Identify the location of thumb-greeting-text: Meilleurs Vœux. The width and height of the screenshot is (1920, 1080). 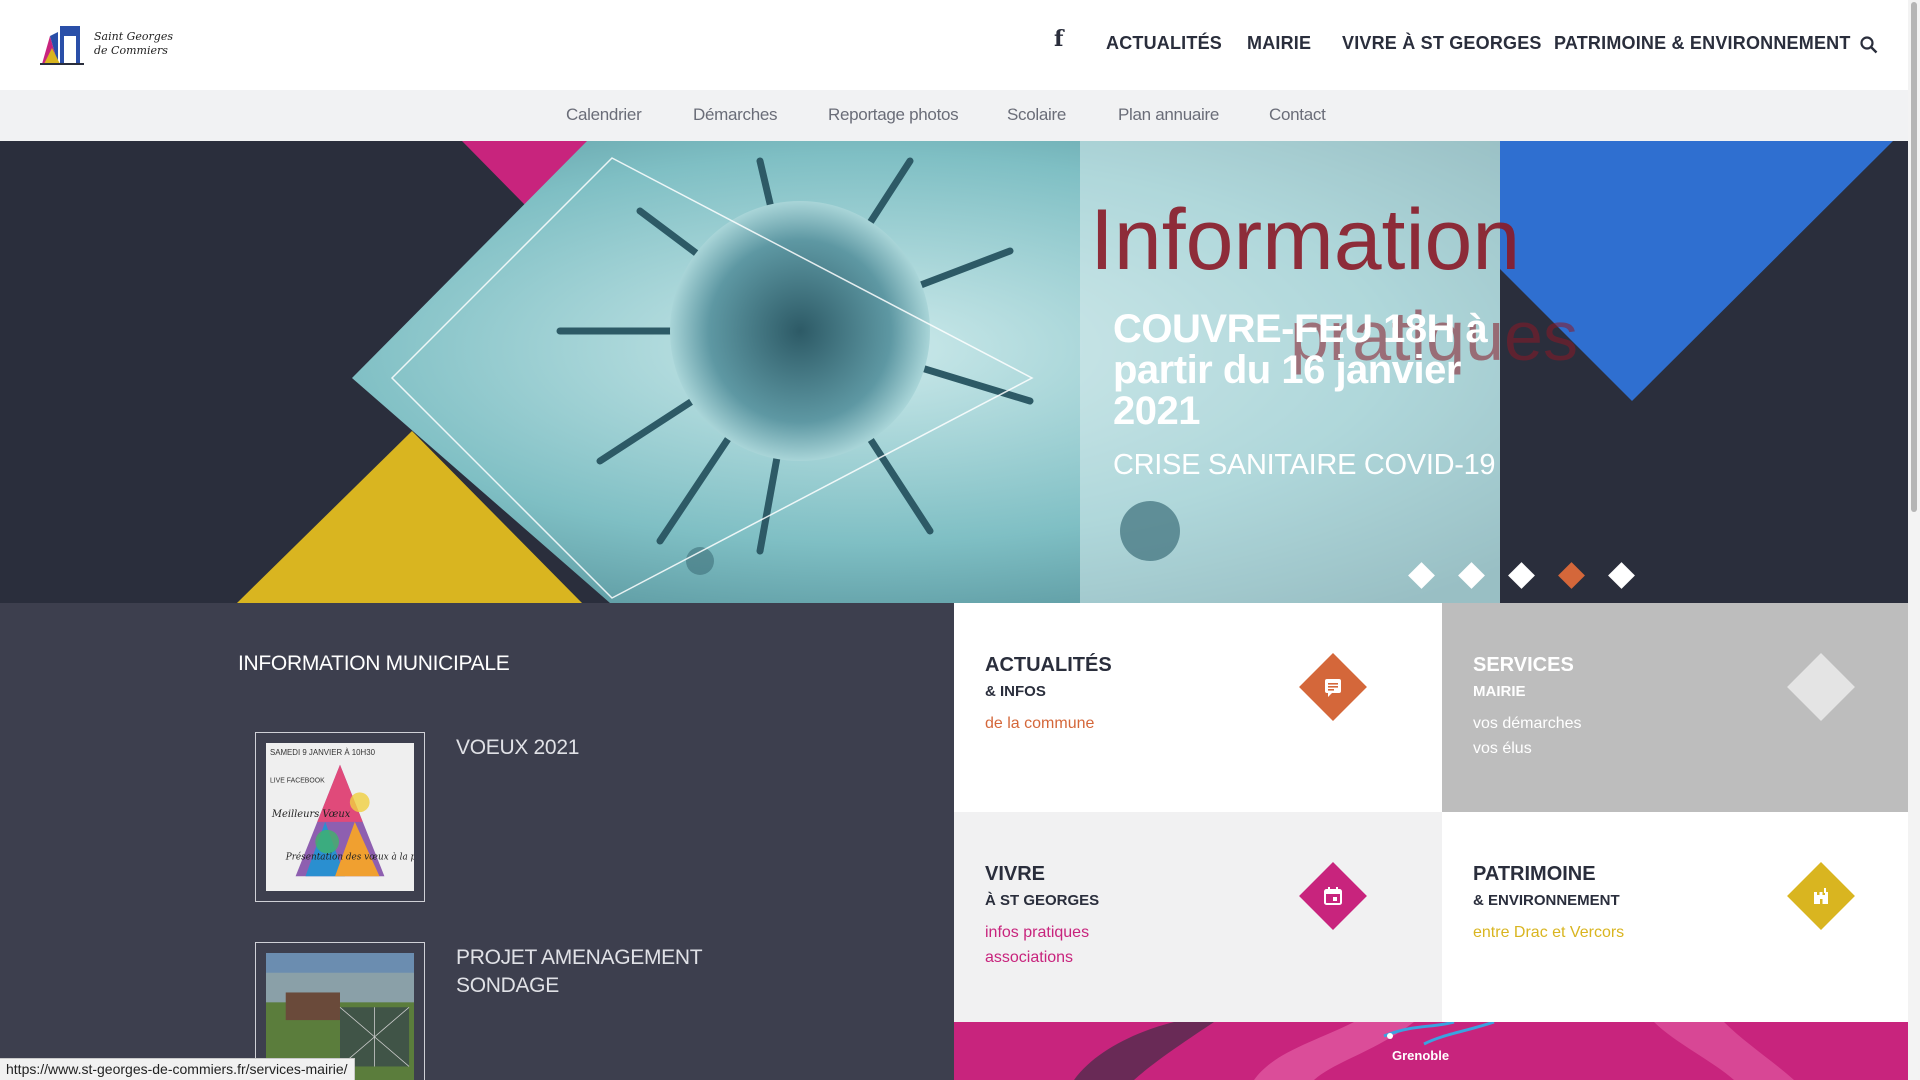
(311, 814).